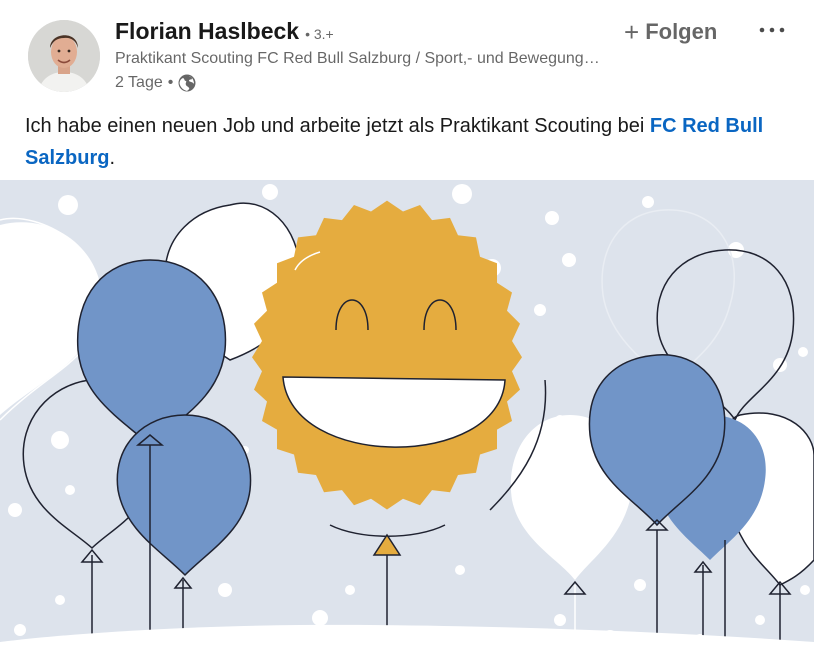 The image size is (814, 654). I want to click on follow-label: Folgen, so click(681, 31).